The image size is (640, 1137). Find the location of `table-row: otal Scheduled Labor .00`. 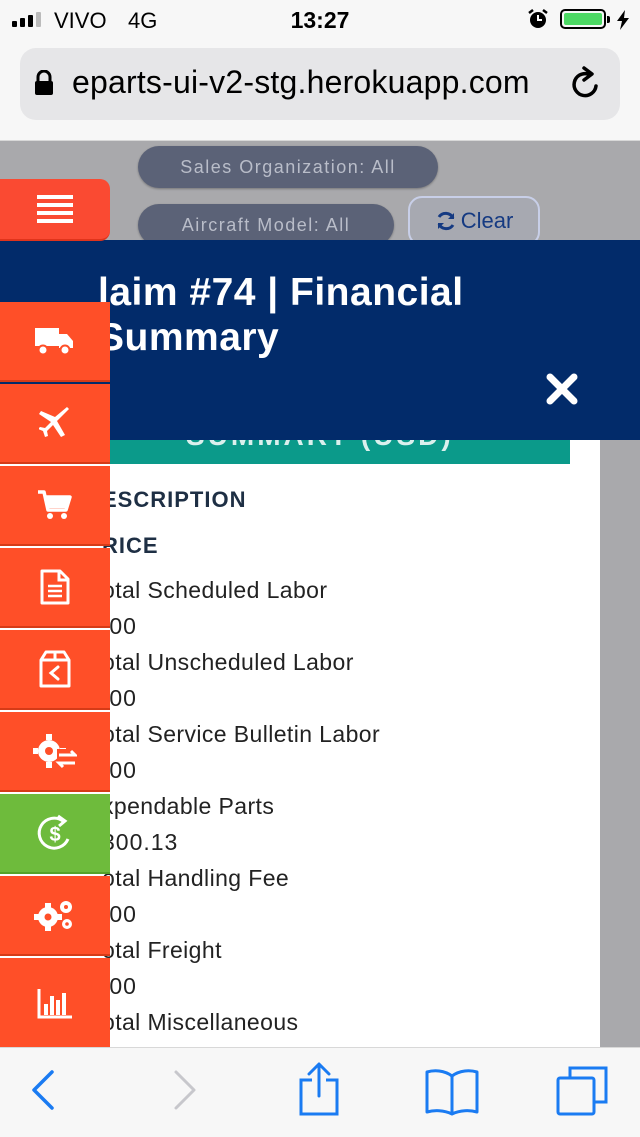

table-row: otal Scheduled Labor .00 is located at coordinates (352, 611).